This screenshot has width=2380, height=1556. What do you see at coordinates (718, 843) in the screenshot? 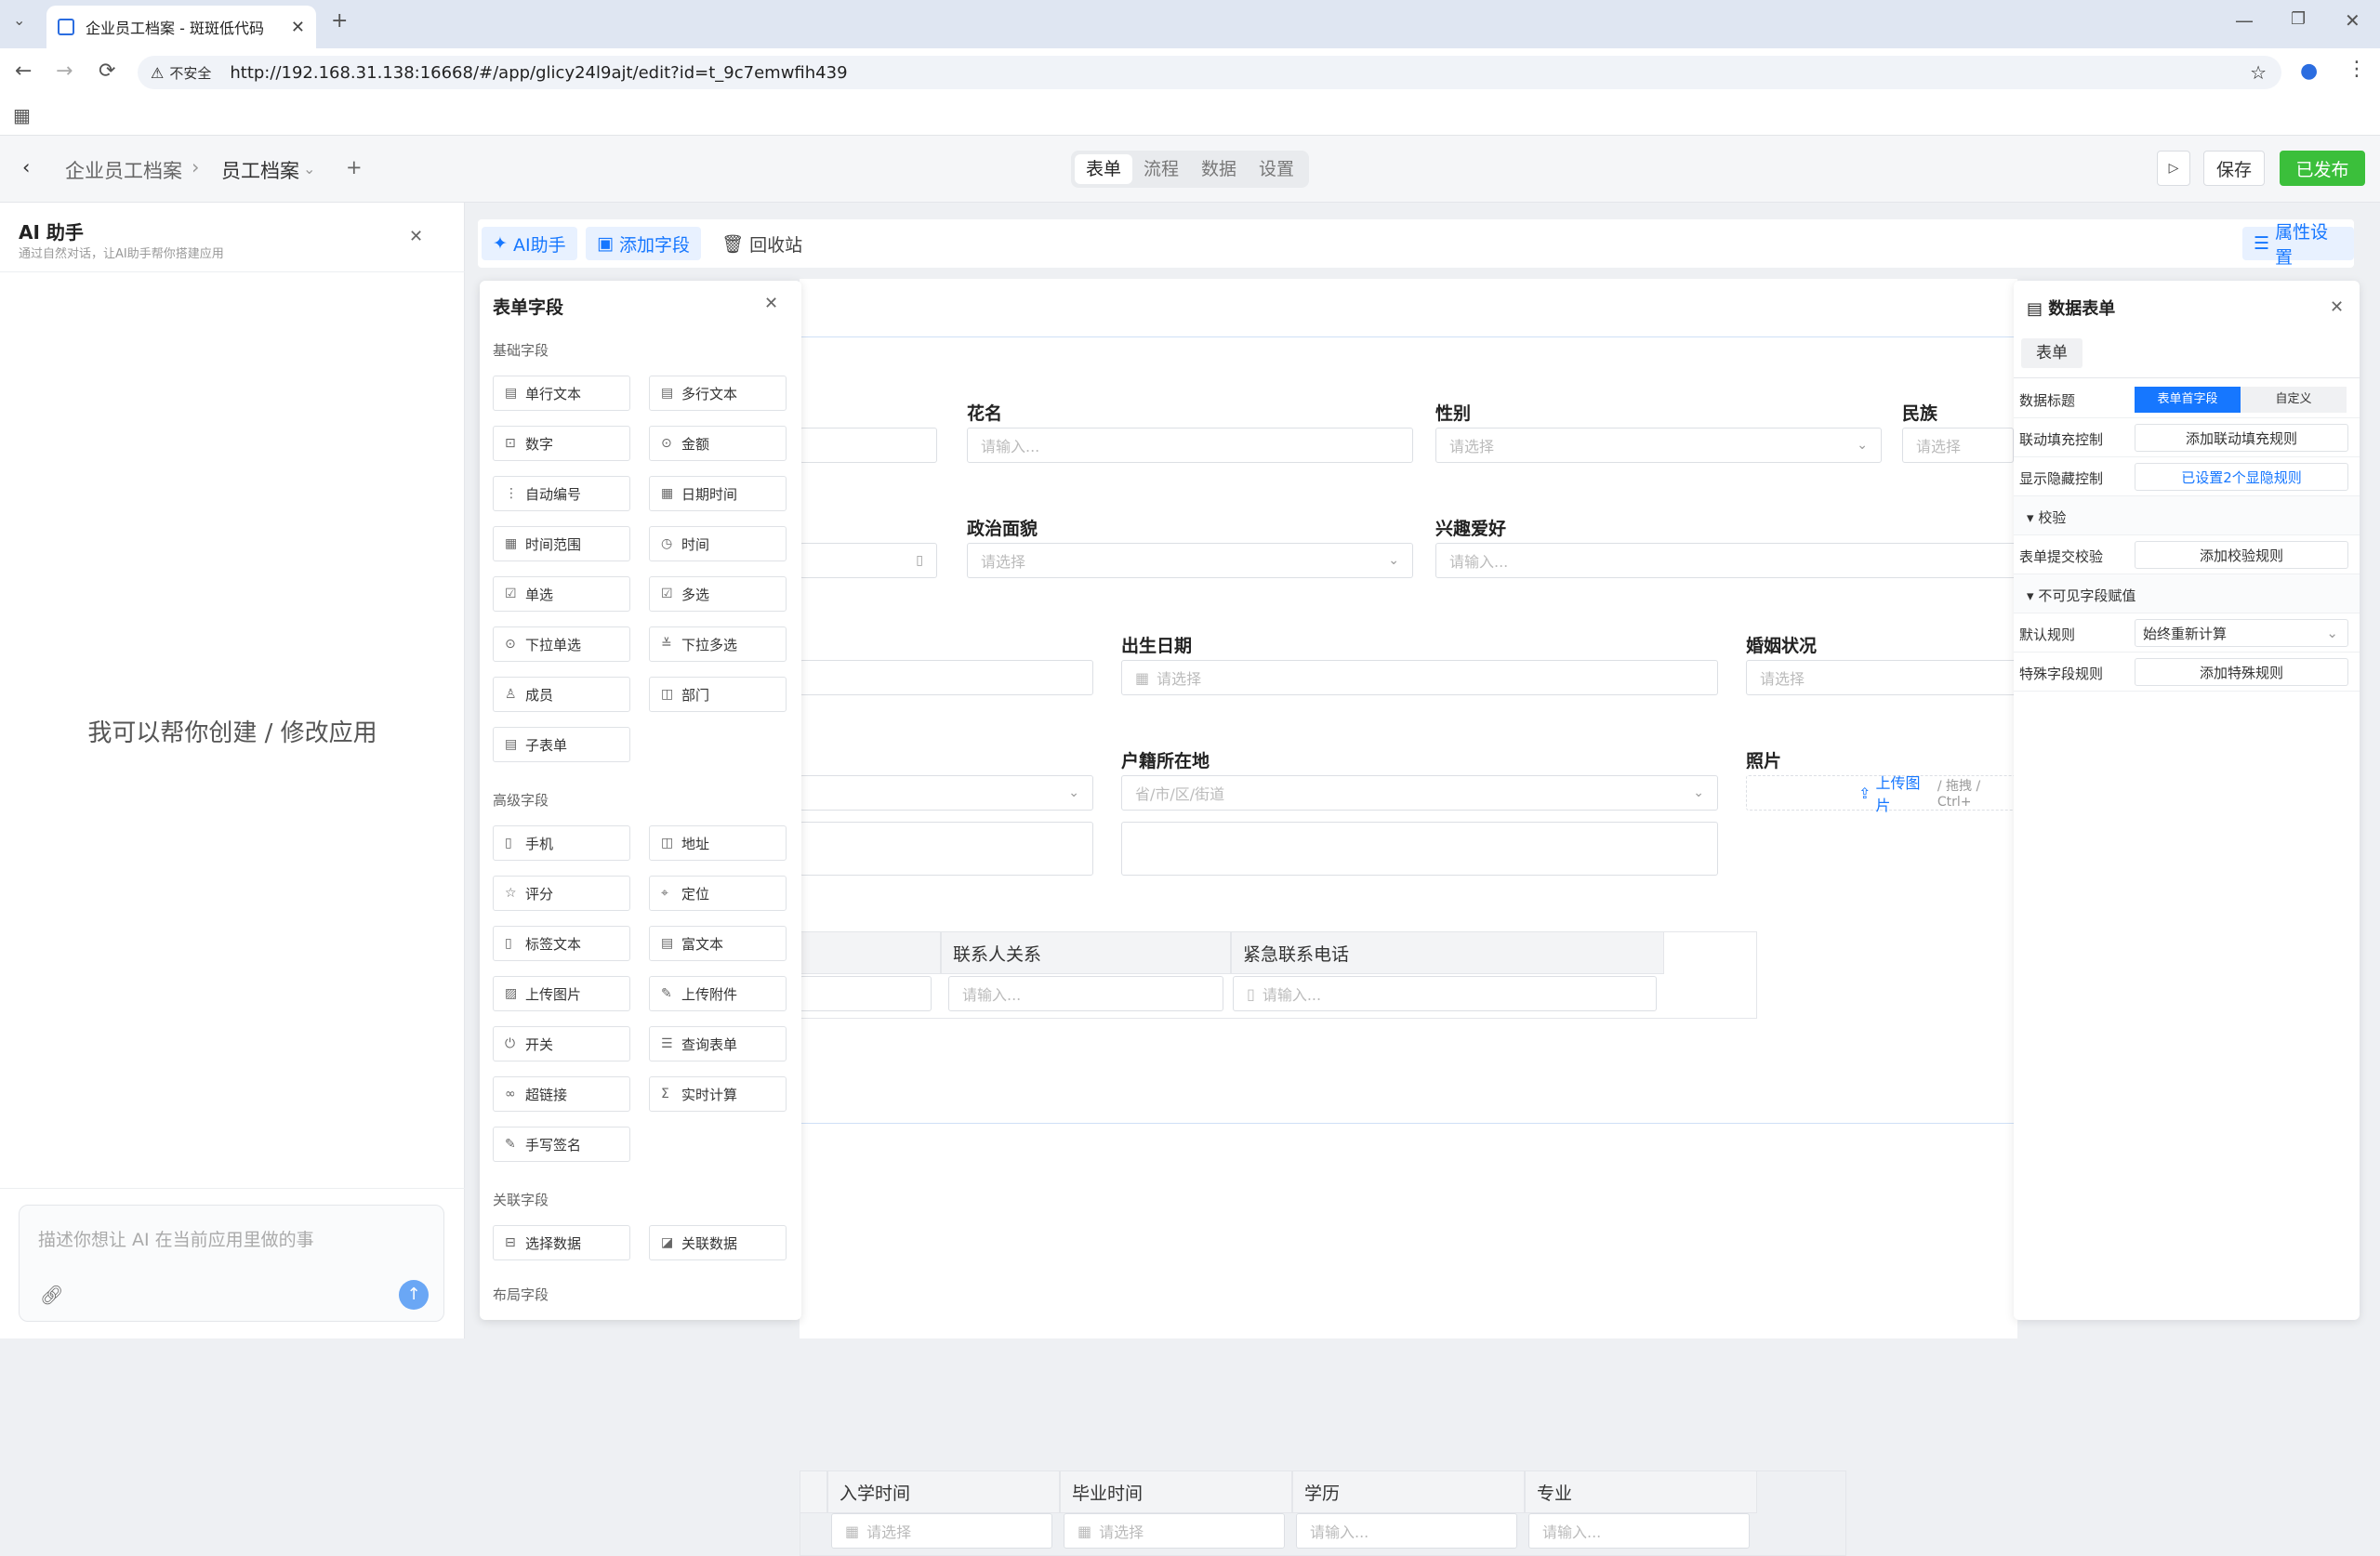
I see `field-address: ◫ 地址` at bounding box center [718, 843].